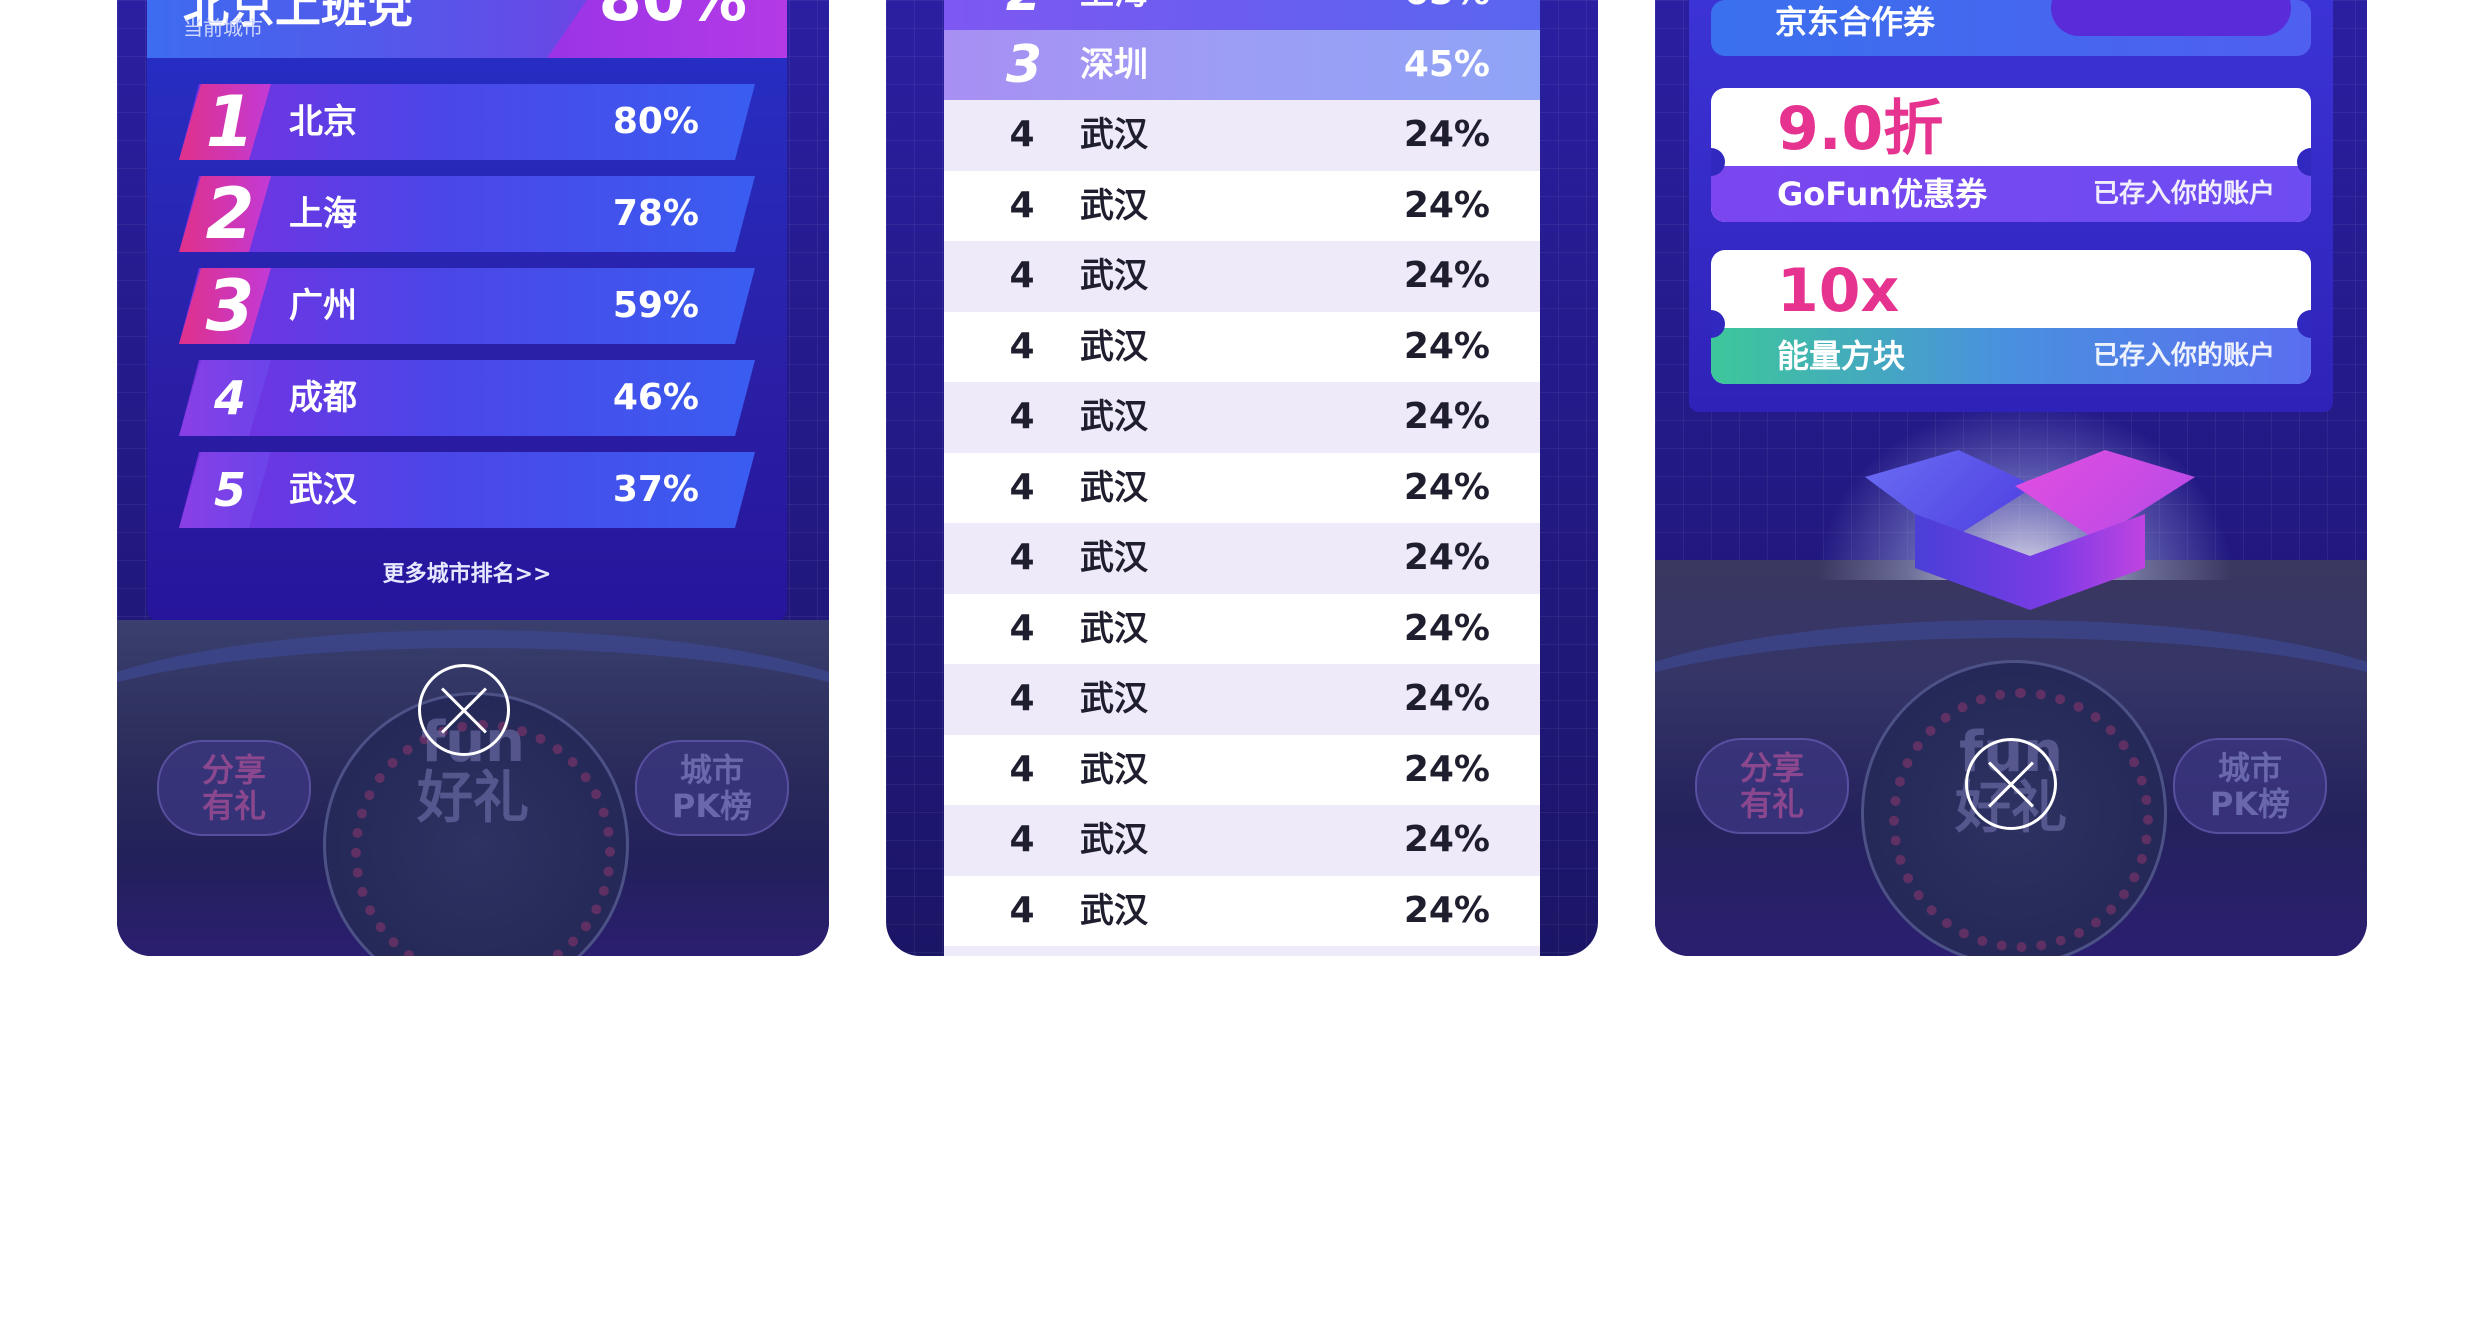 This screenshot has width=2480, height=1328. What do you see at coordinates (655, 121) in the screenshot?
I see `rank-value: 80%` at bounding box center [655, 121].